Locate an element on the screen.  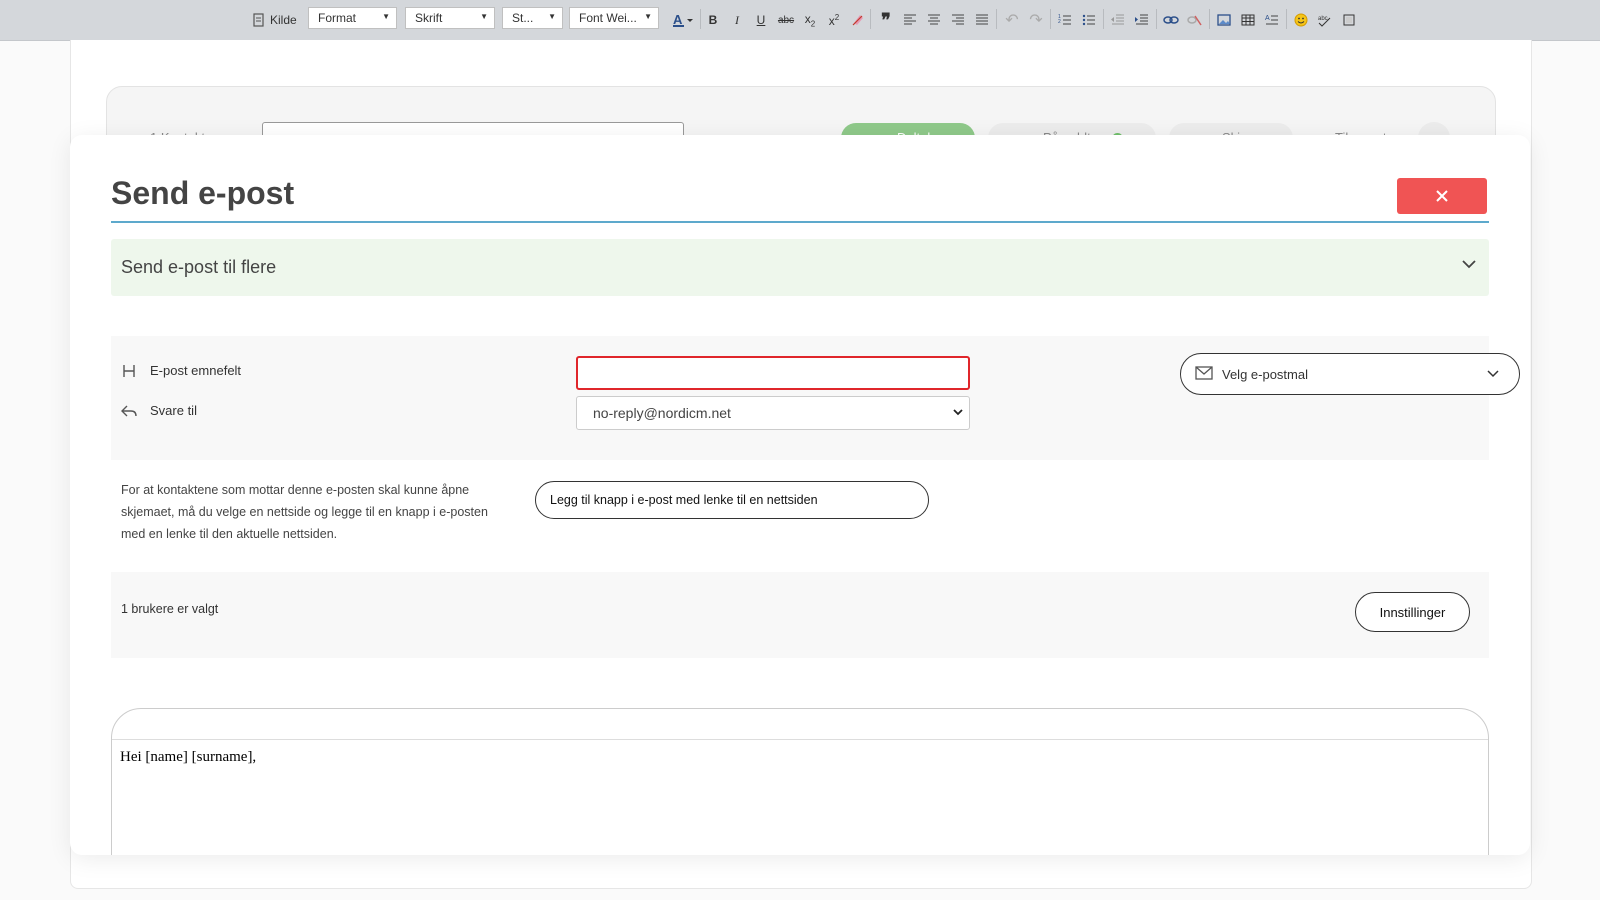
superscript-button: x2 is located at coordinates (834, 20).